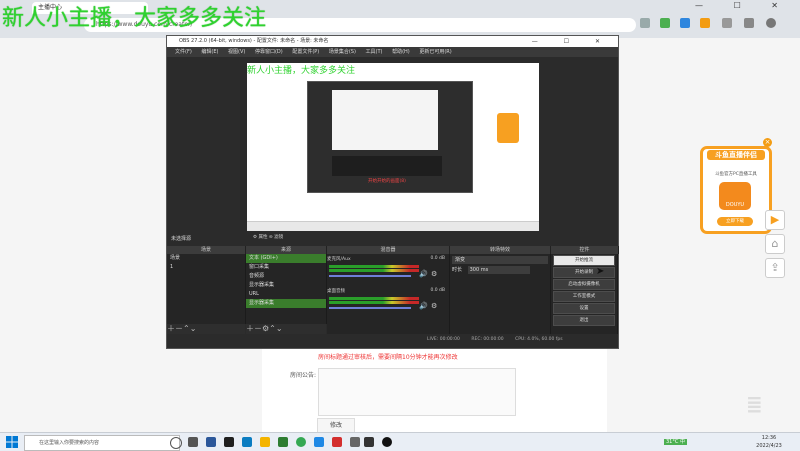 Image resolution: width=800 pixels, height=451 pixels. Describe the element at coordinates (206, 289) in the screenshot. I see `scenes-dock: 场景 1` at that location.